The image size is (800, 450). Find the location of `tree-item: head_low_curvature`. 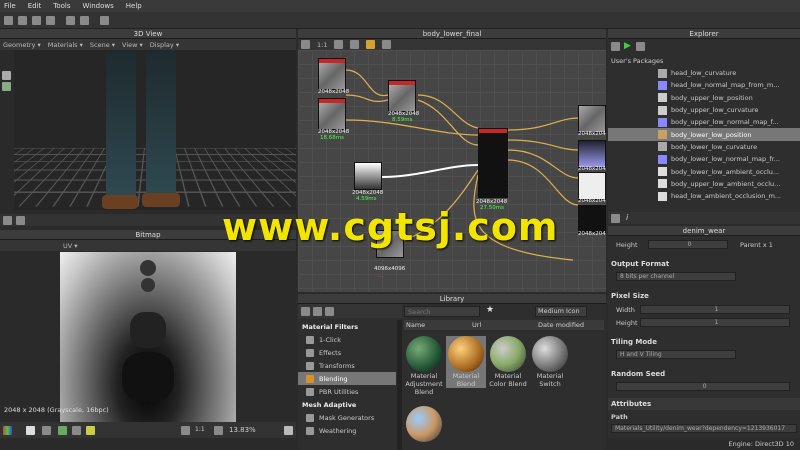

tree-item: head_low_curvature is located at coordinates (704, 73).